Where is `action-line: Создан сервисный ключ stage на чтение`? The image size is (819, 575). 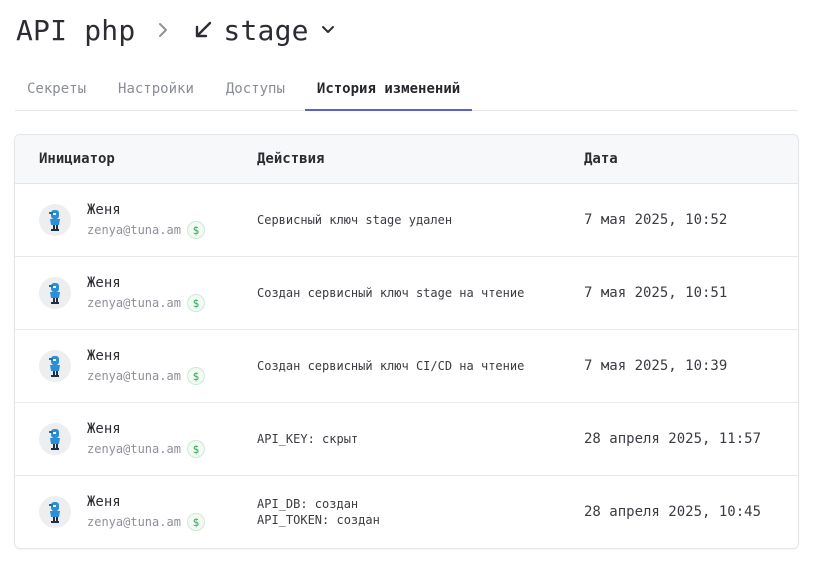 action-line: Создан сервисный ключ stage на чтение is located at coordinates (391, 293).